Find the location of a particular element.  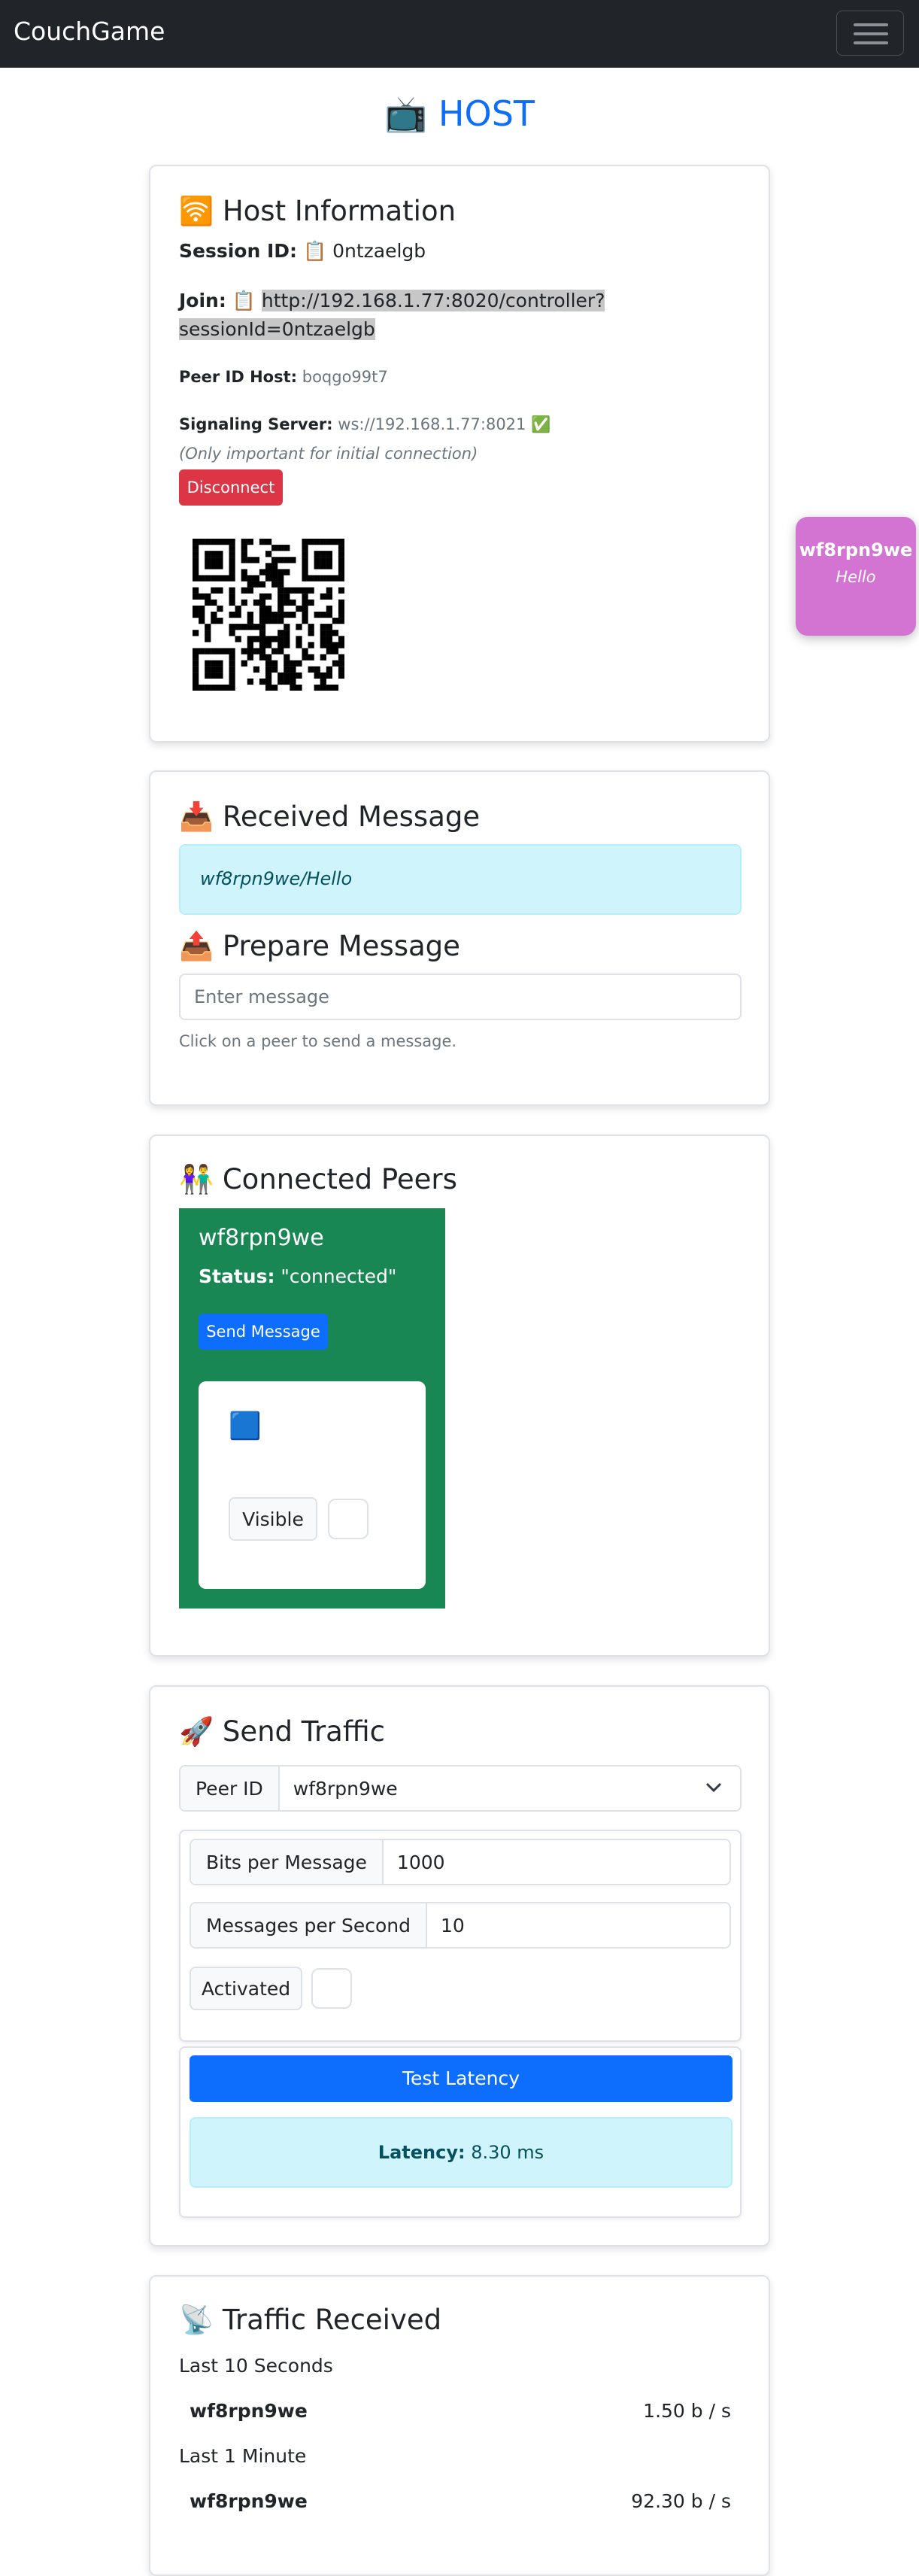

latency-box: Test Latency Latency: 8.30 ms is located at coordinates (460, 2132).